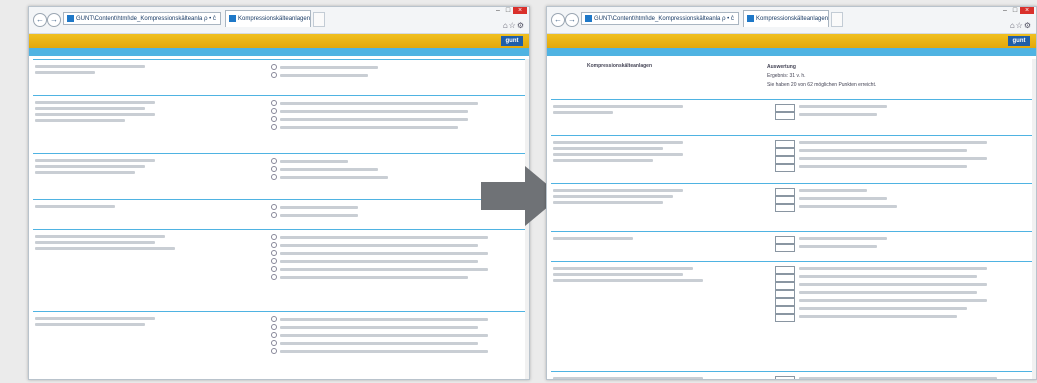 This screenshot has width=1037, height=383. What do you see at coordinates (1034, 219) in the screenshot?
I see `scrollbar` at bounding box center [1034, 219].